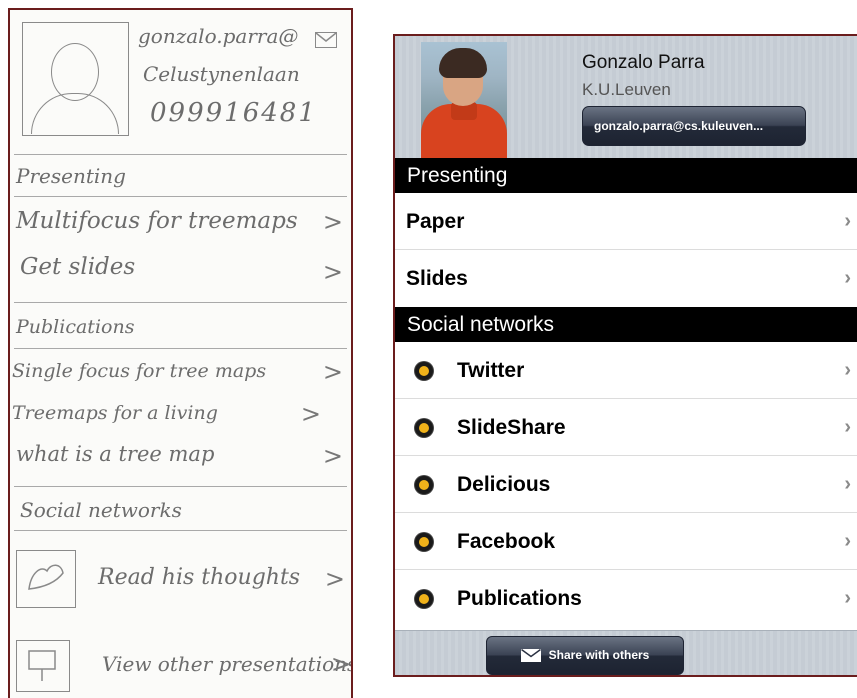 The image size is (857, 698). What do you see at coordinates (626, 221) in the screenshot?
I see `list-item-paper: Paper ›` at bounding box center [626, 221].